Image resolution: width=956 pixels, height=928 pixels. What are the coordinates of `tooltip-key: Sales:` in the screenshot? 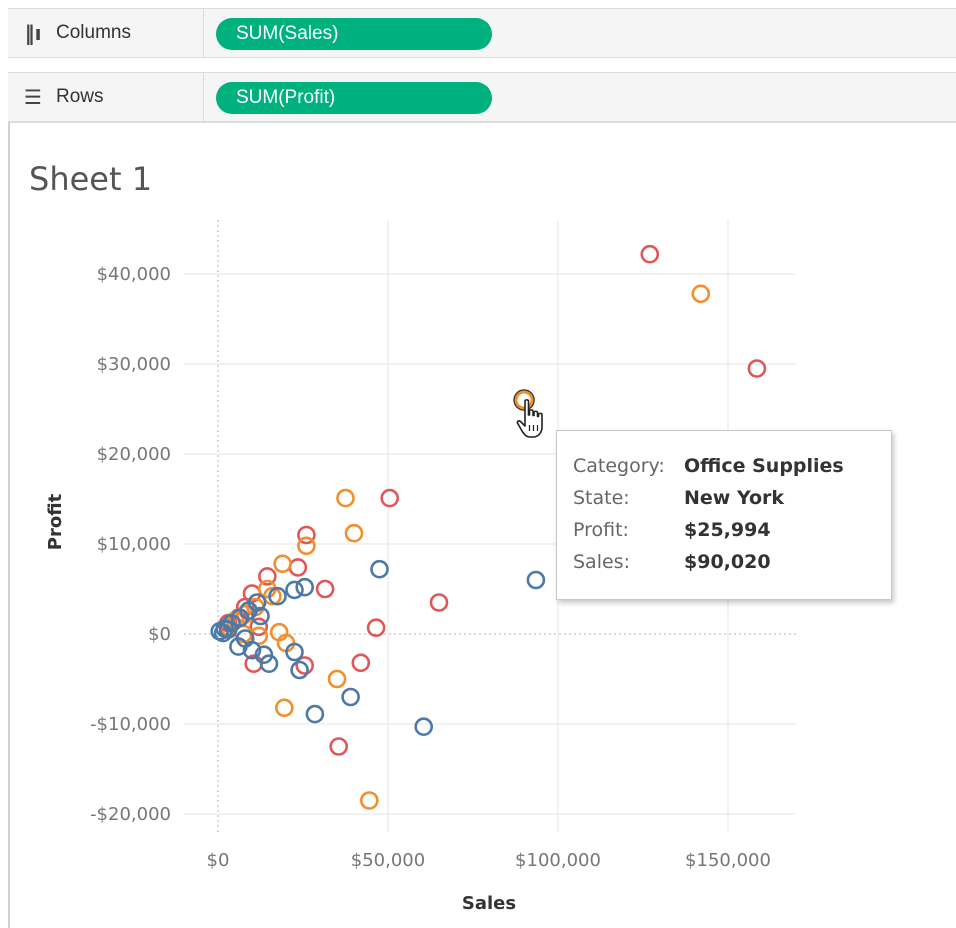 It's located at (601, 562).